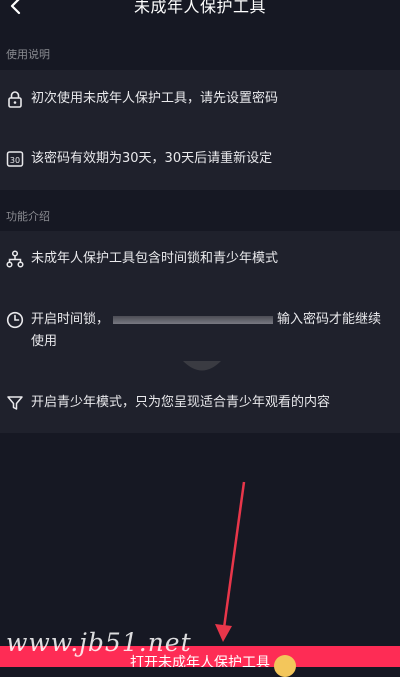  What do you see at coordinates (155, 258) in the screenshot?
I see `feature-item-text: 未成年人保护工具包含时间锁和青少年模式` at bounding box center [155, 258].